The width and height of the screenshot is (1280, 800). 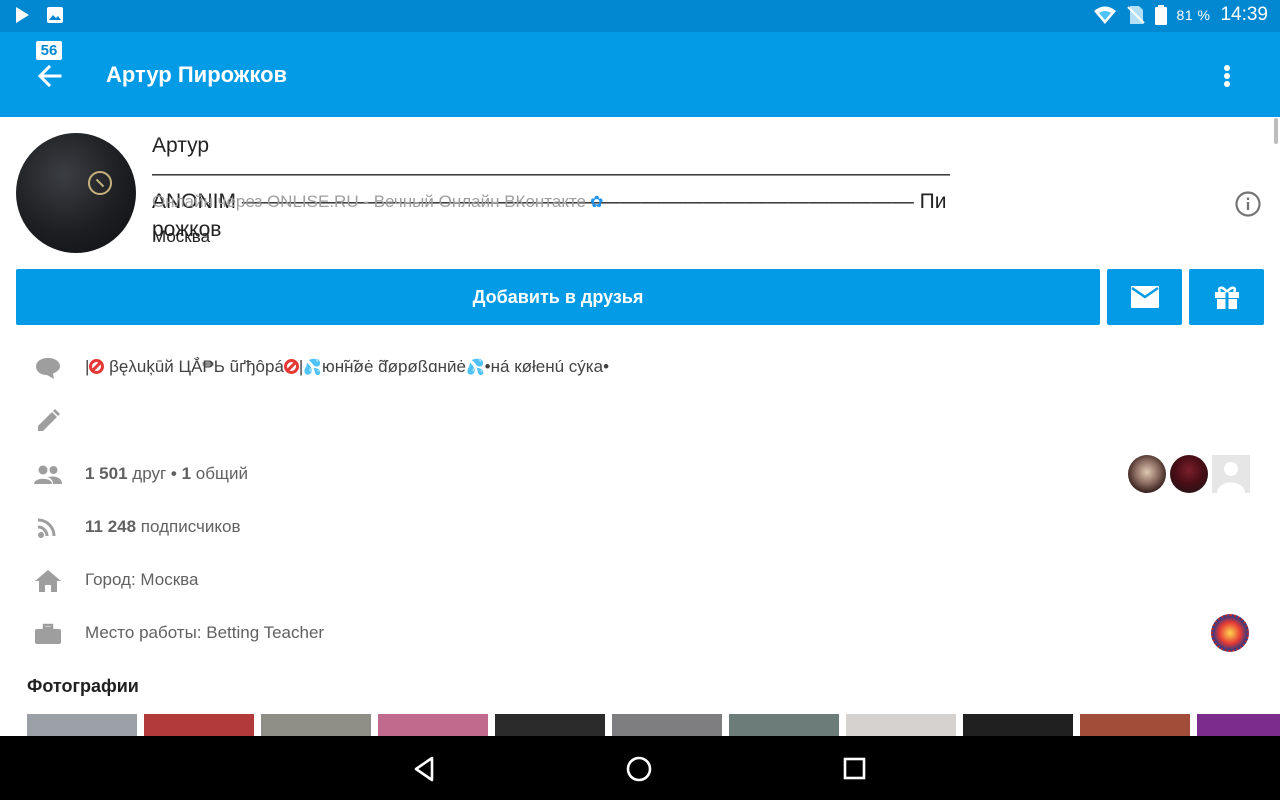 I want to click on work-text: Место работы: Betting Teacher, so click(x=205, y=632).